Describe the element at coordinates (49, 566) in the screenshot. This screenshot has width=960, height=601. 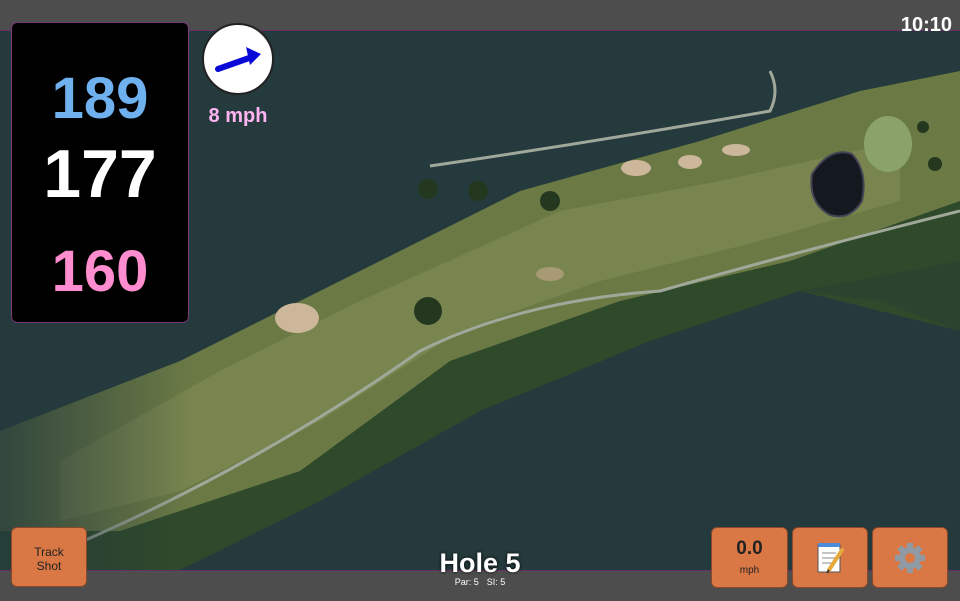
I see `track-shot-label-line2: Shot` at that location.